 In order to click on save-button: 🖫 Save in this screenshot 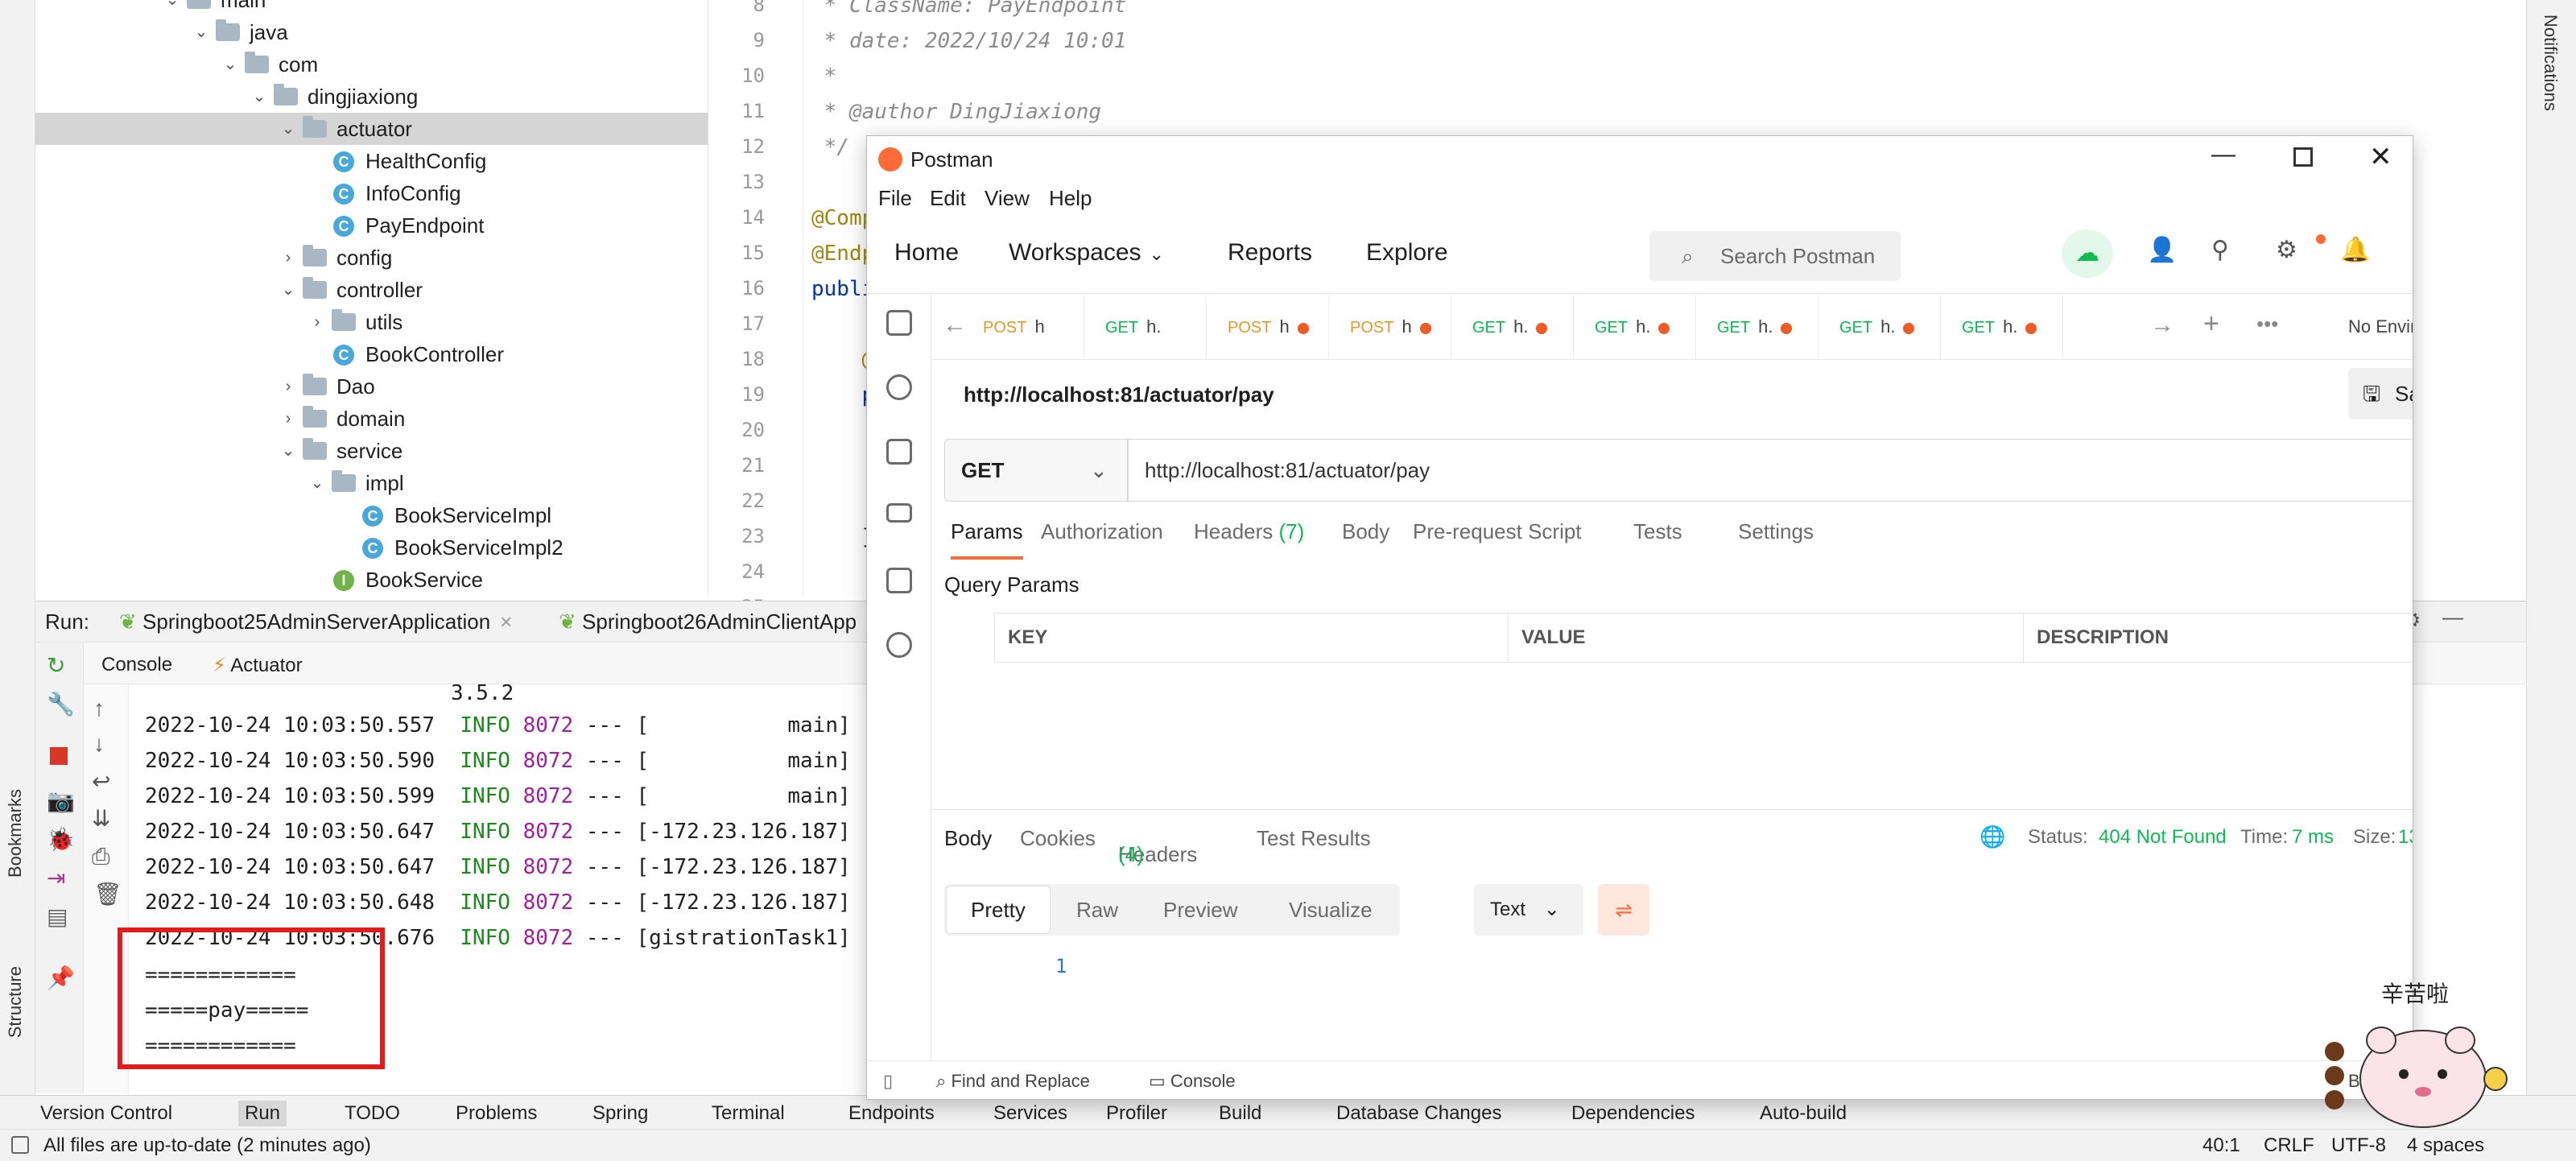, I will do `click(2380, 393)`.